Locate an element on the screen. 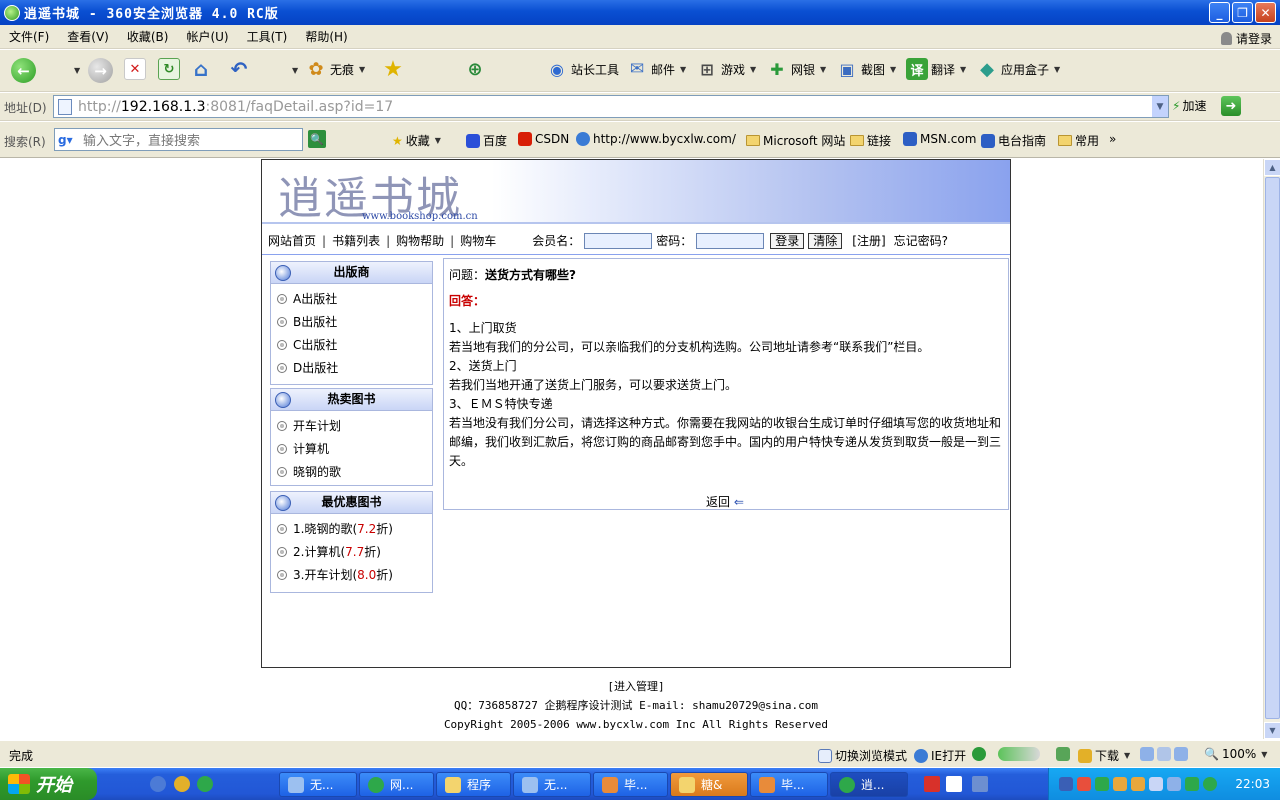  download-button: 下载 ▼ is located at coordinates (1104, 755).